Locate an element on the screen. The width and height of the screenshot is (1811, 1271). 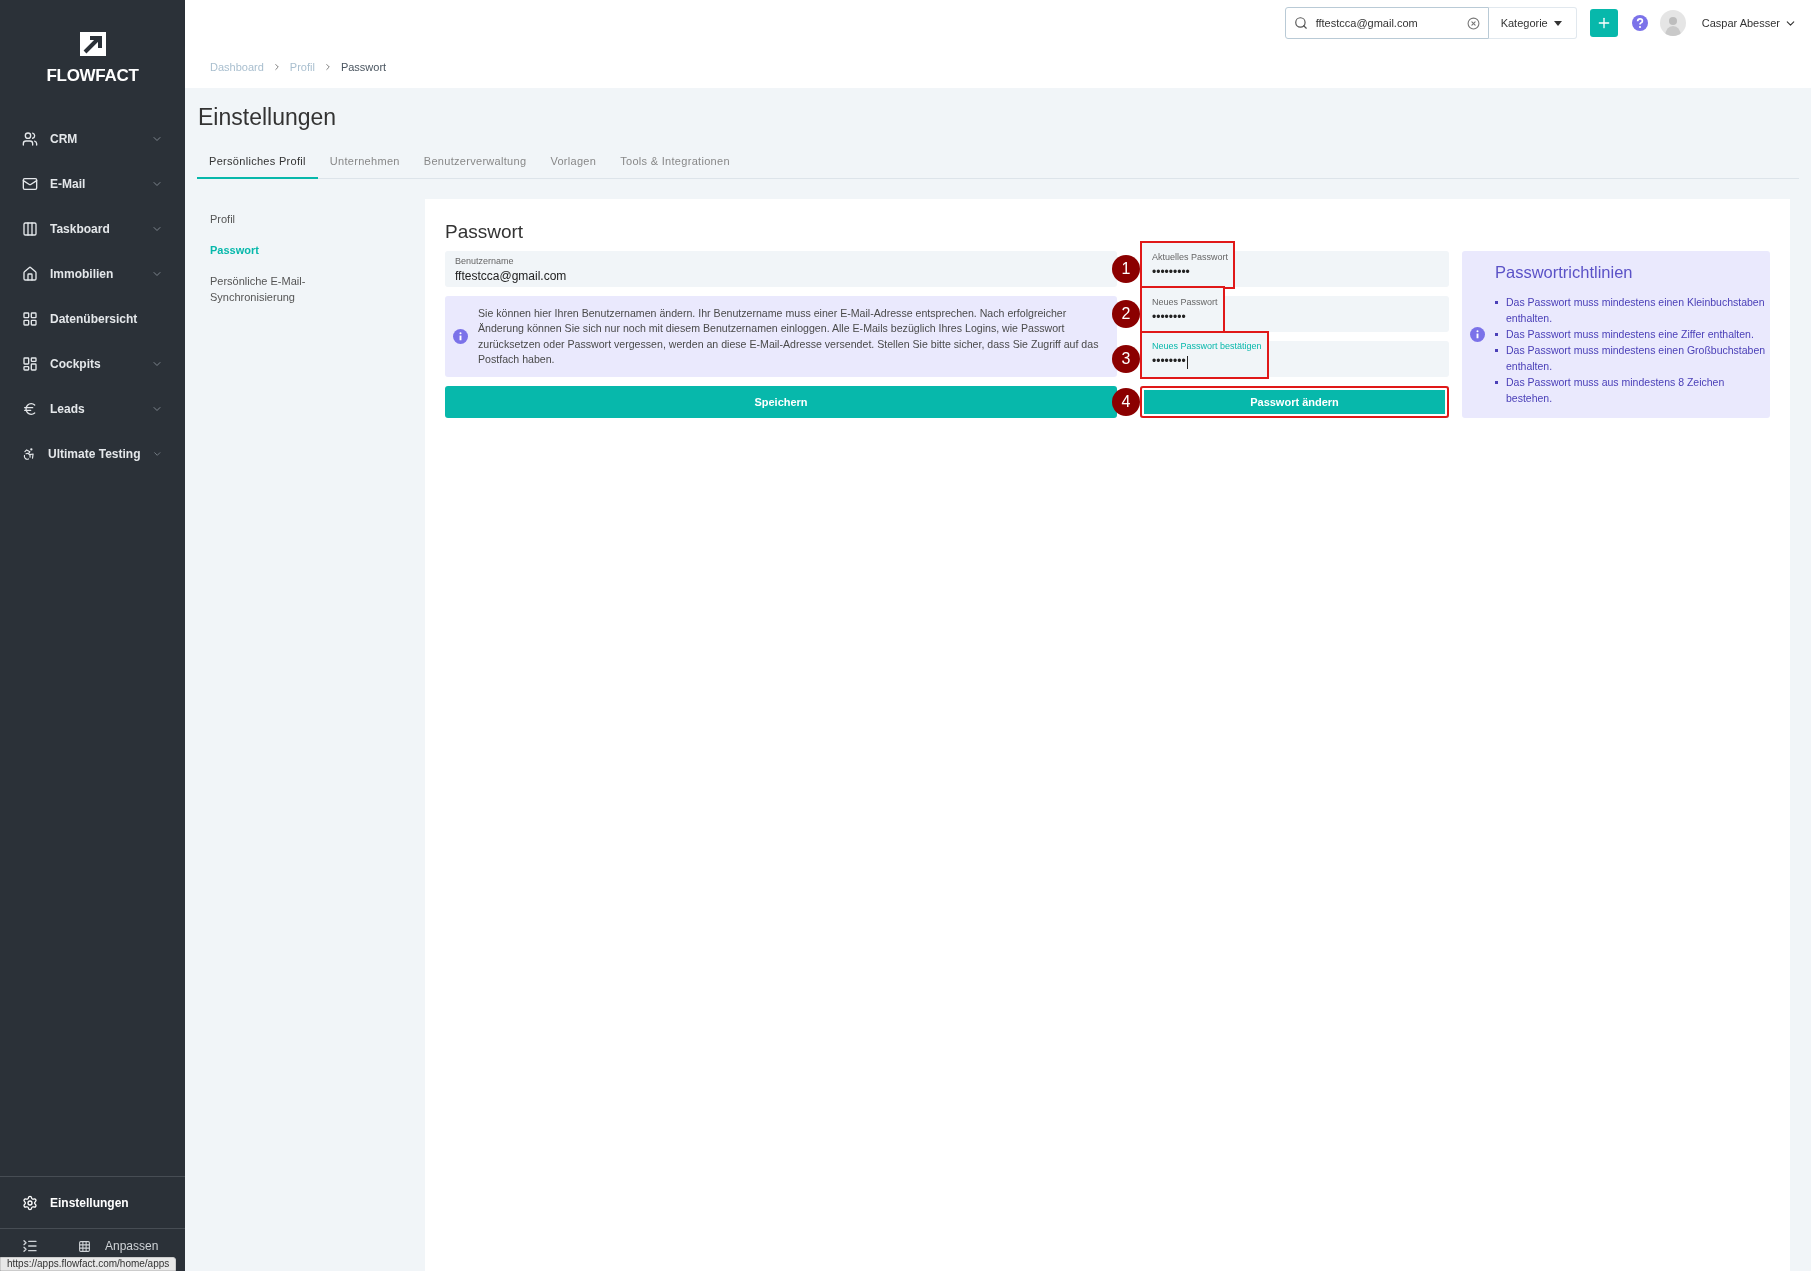
dashboard-icon is located at coordinates (30, 363).